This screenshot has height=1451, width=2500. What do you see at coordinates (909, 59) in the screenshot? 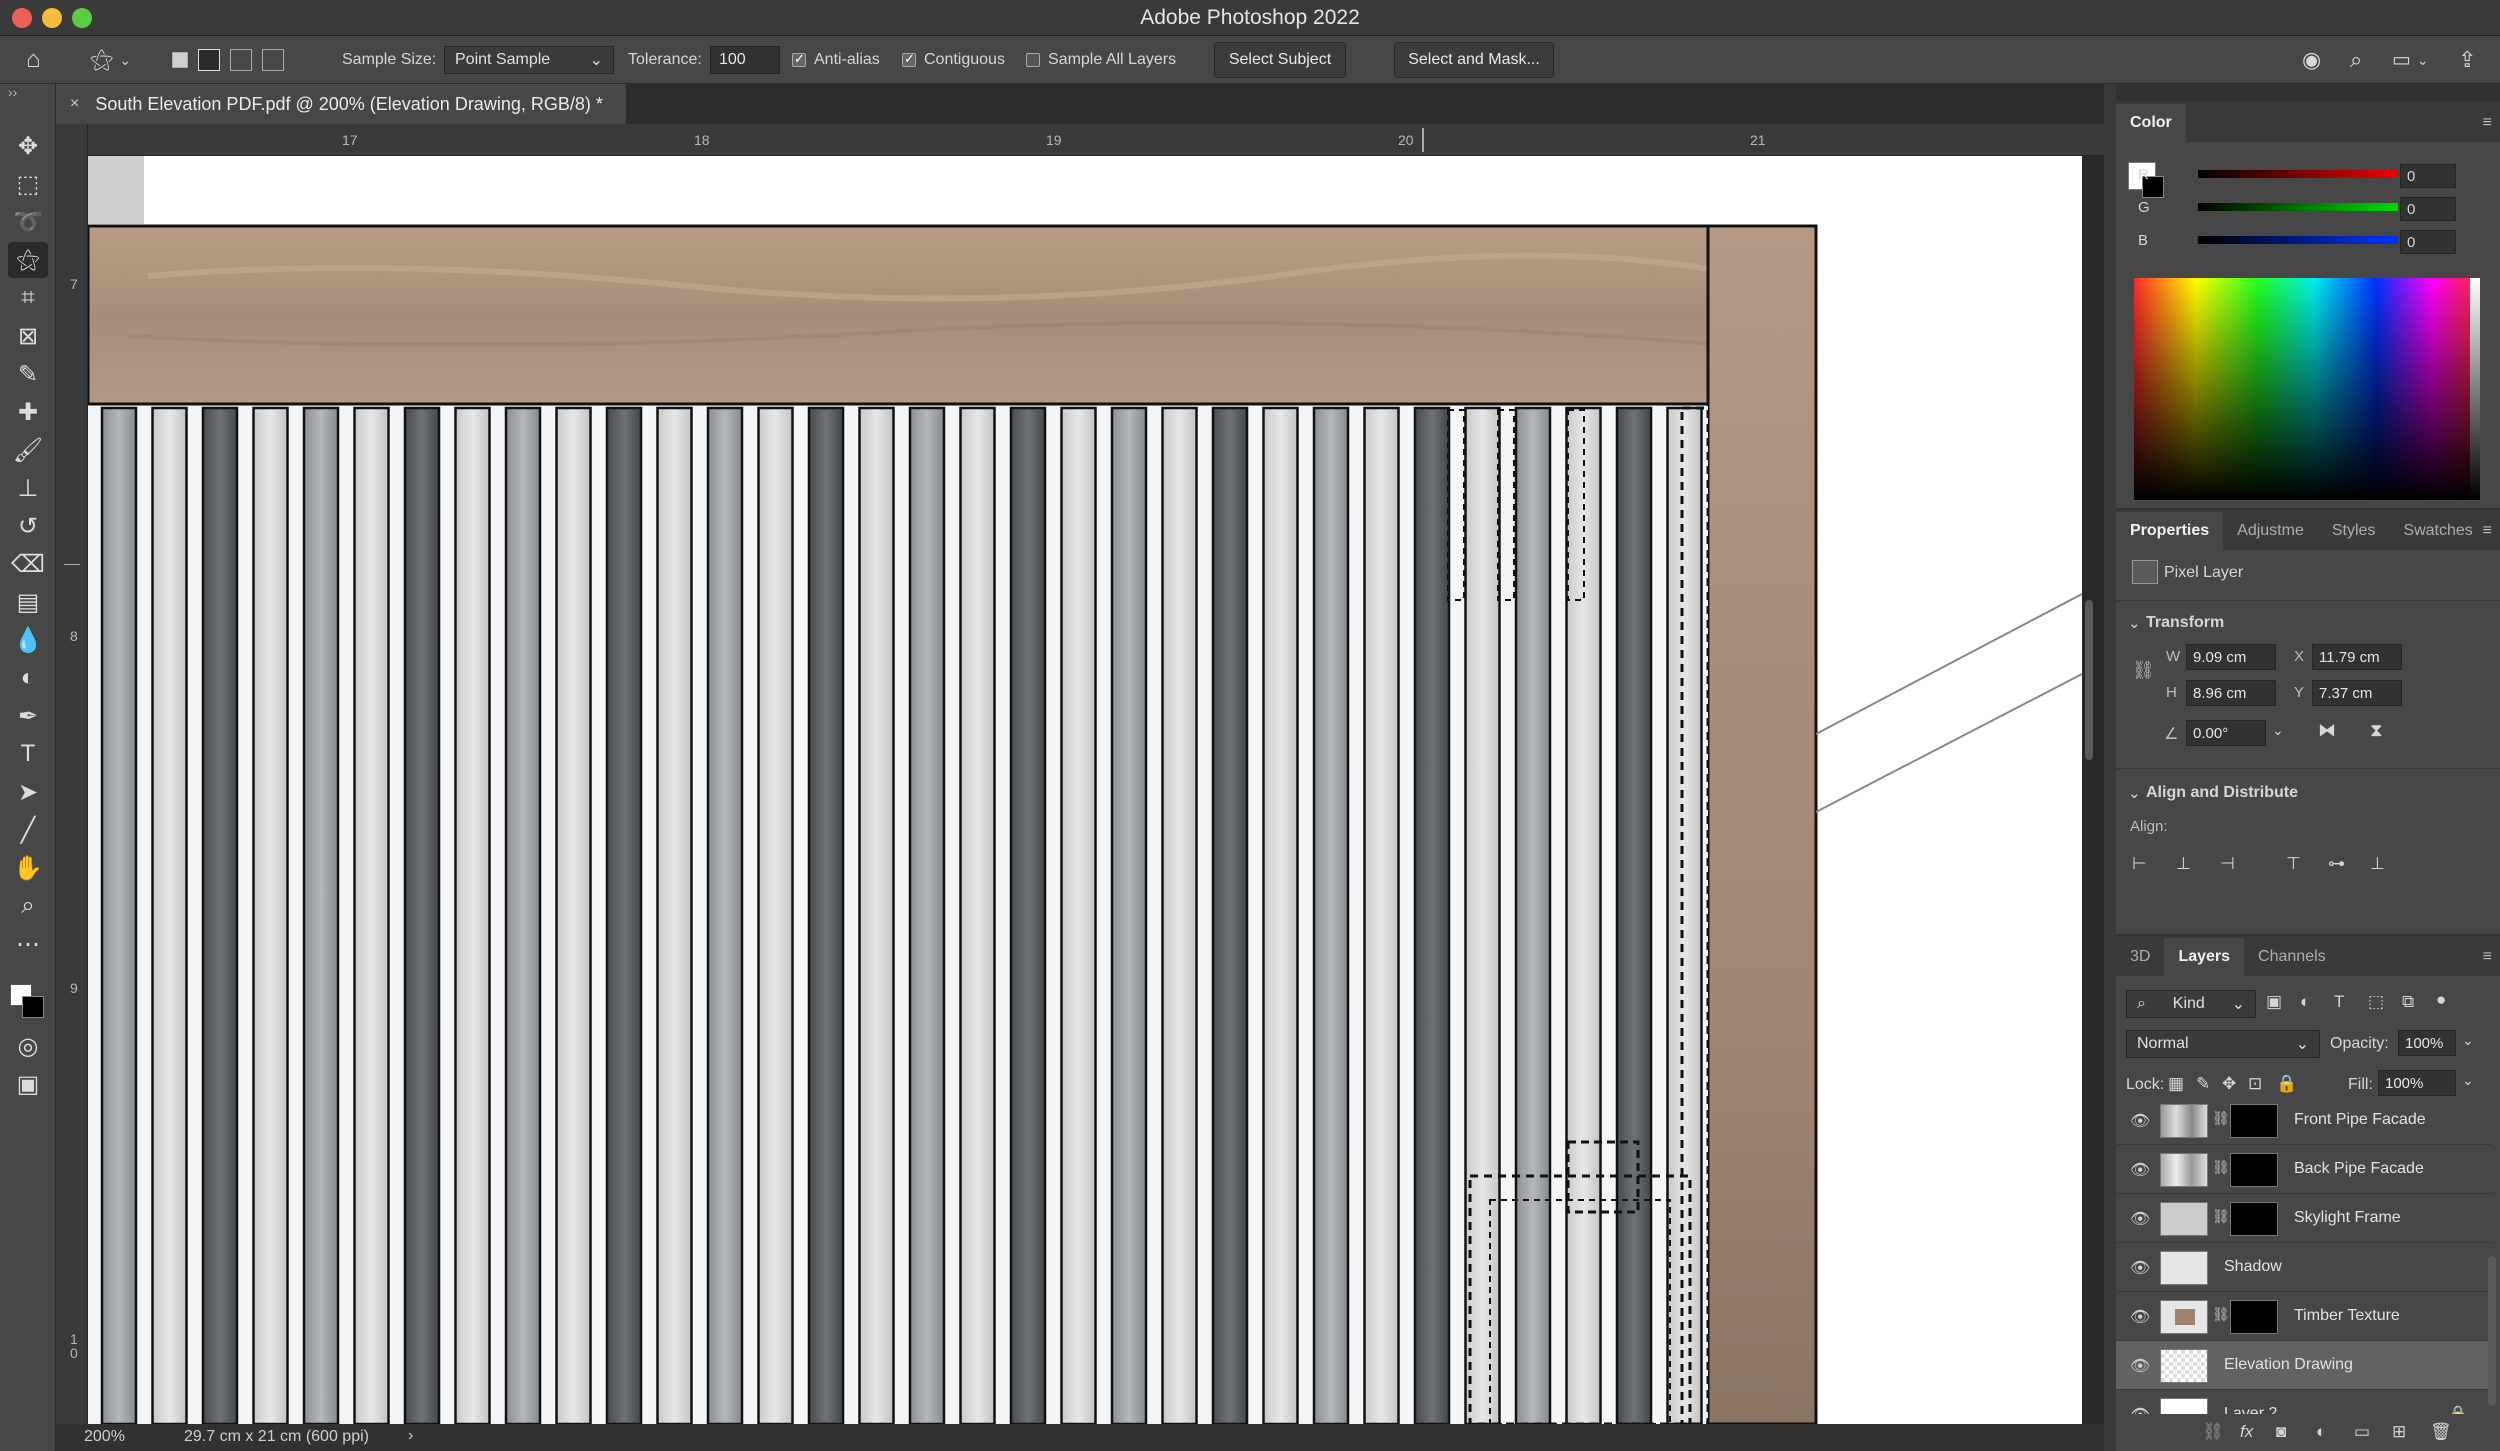
I see `contiguous-checkbox` at bounding box center [909, 59].